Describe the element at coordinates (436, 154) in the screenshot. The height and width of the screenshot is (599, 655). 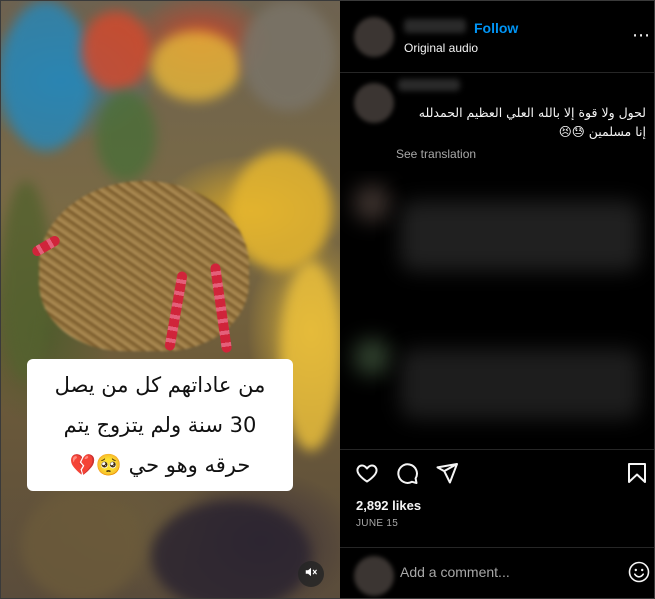
I see `see-translation-link: See translation` at that location.